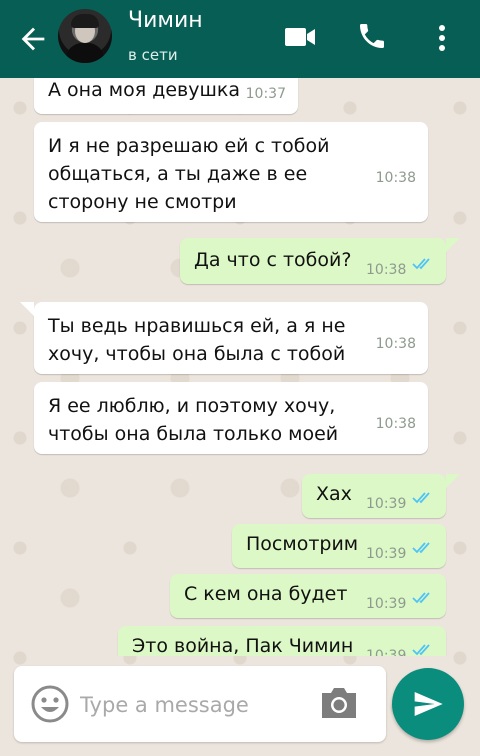  What do you see at coordinates (339, 546) in the screenshot?
I see `message-outgoing: Посмотрим 10:39` at bounding box center [339, 546].